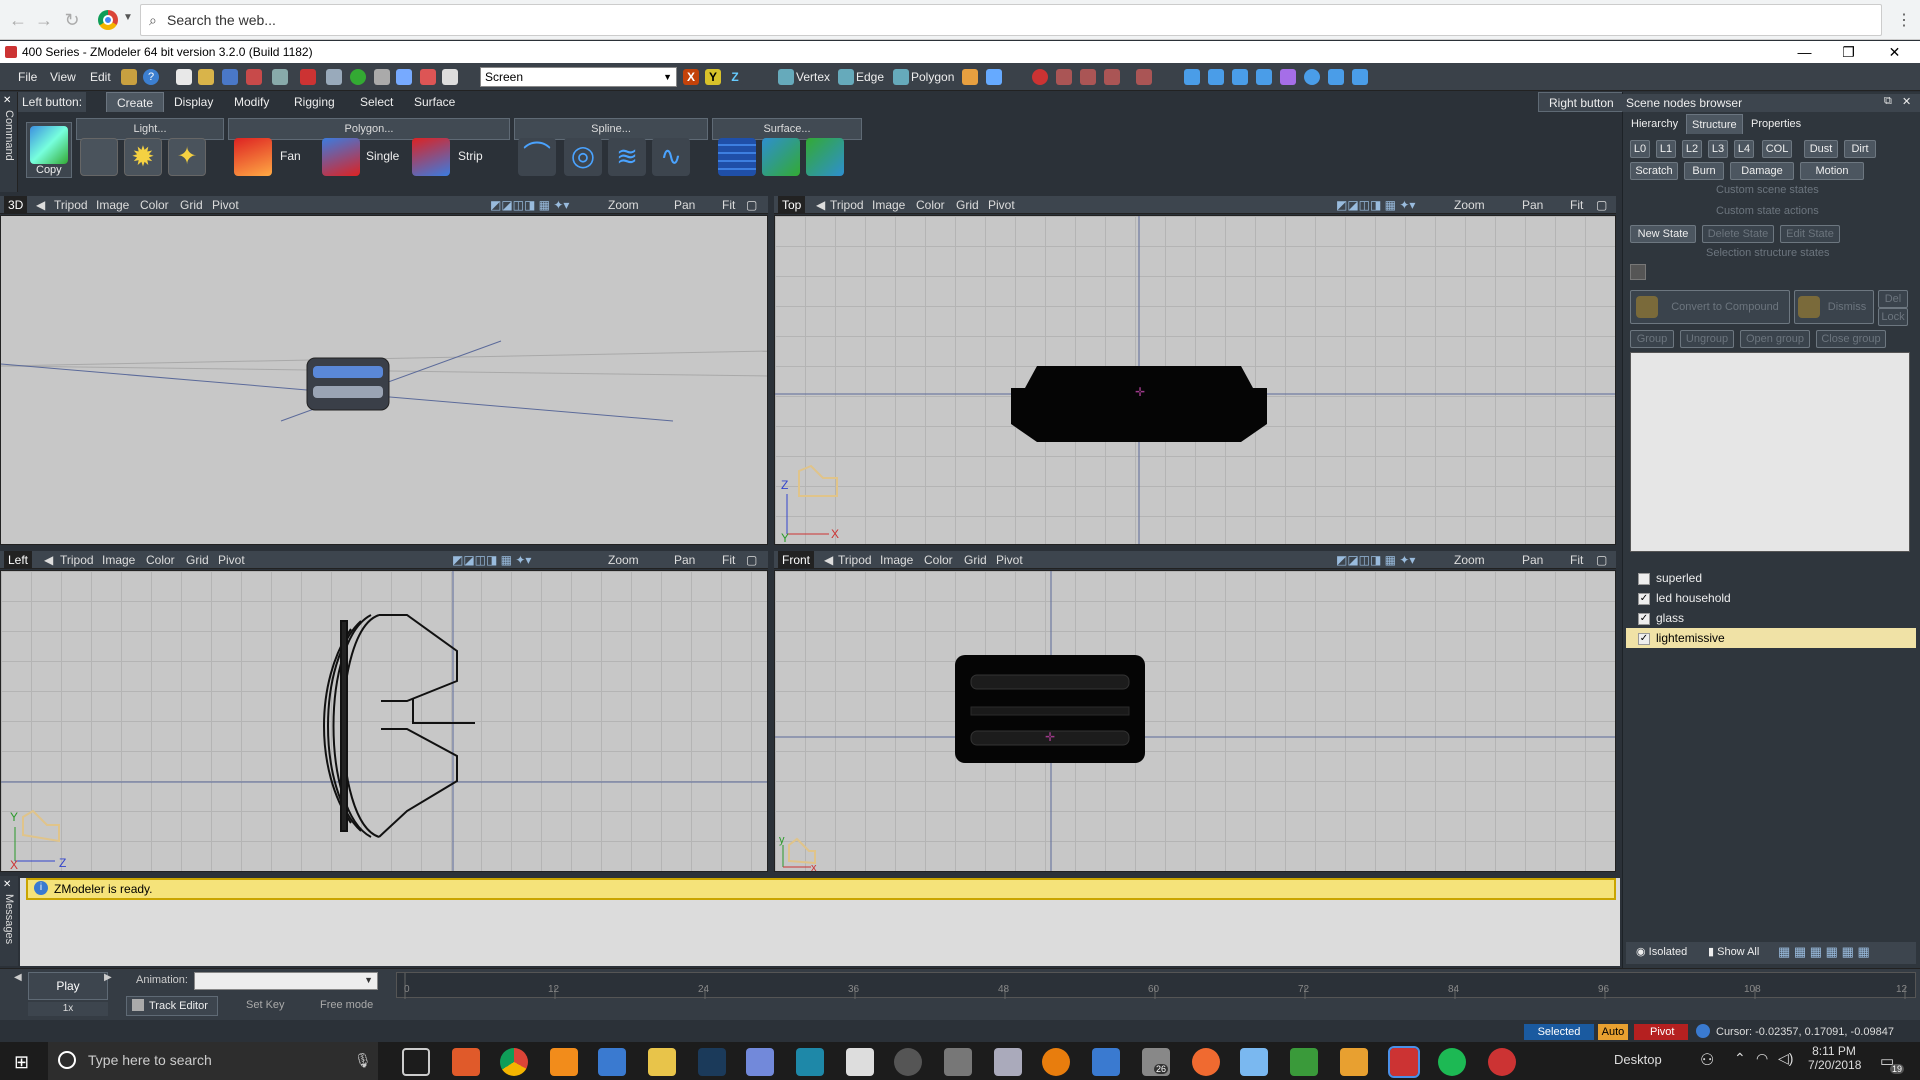 Image resolution: width=1920 pixels, height=1080 pixels. I want to click on zmodeler-z-icon, so click(1354, 1062).